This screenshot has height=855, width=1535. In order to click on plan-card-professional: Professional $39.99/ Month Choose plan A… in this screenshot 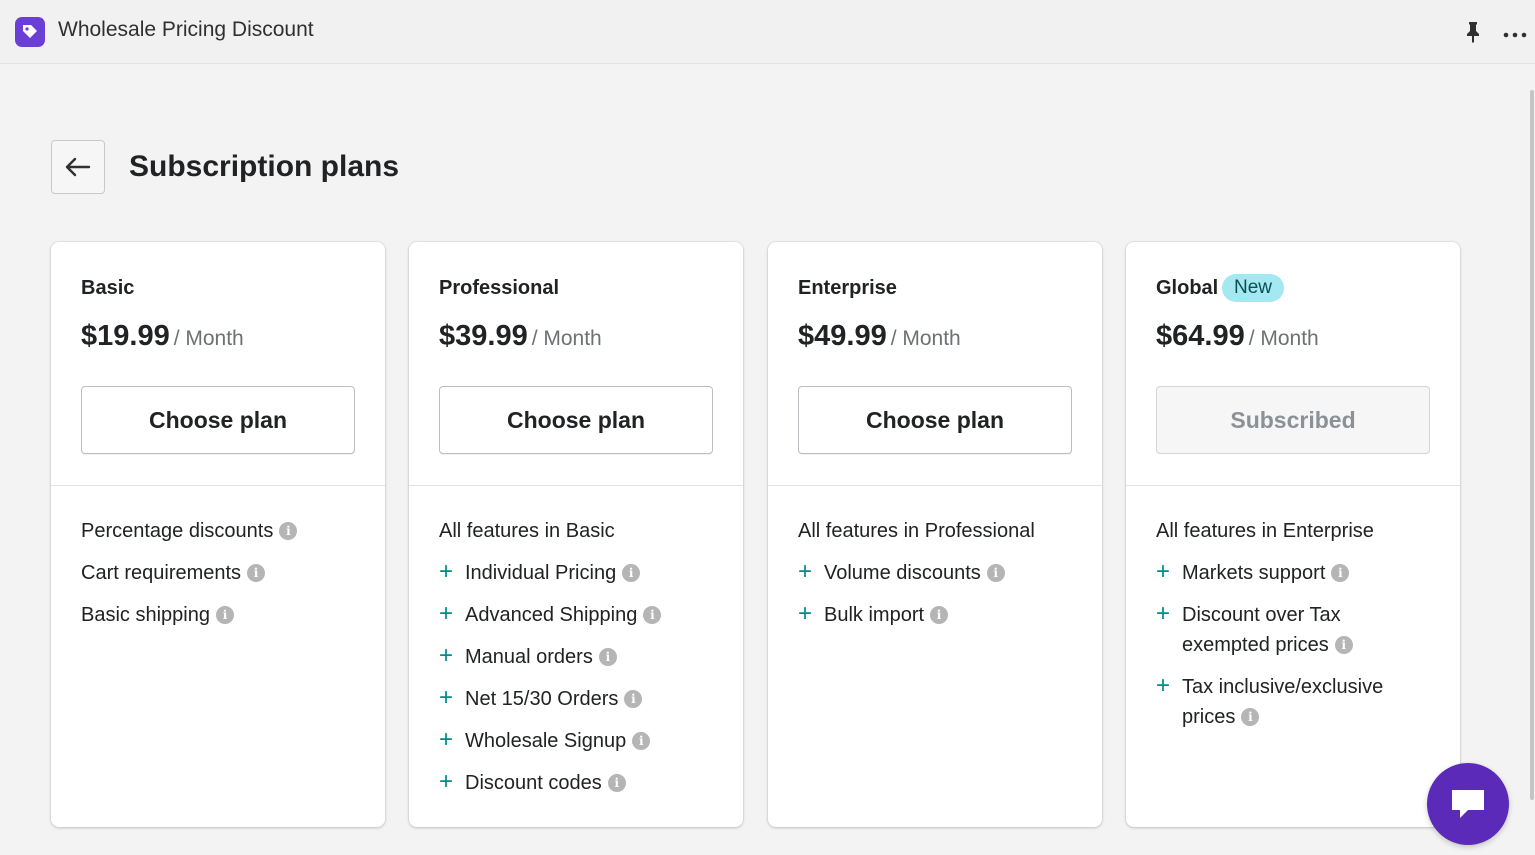, I will do `click(576, 534)`.